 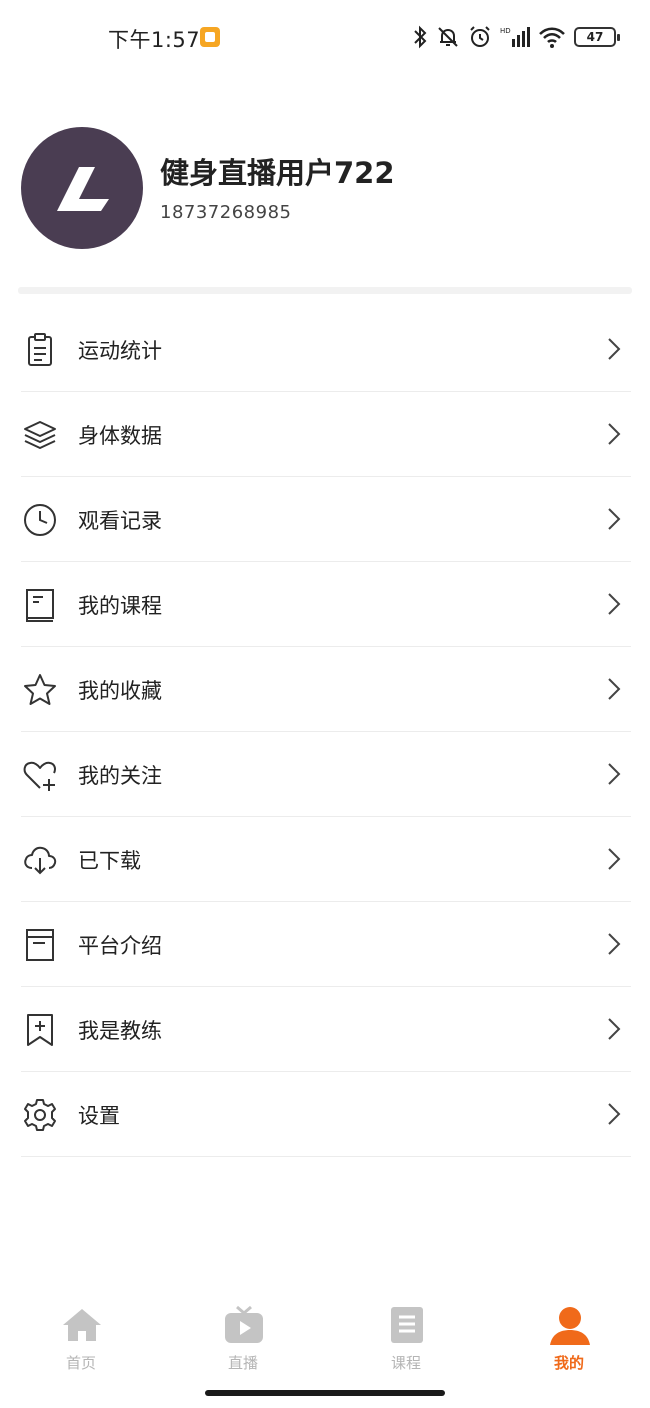 What do you see at coordinates (448, 37) in the screenshot?
I see `bell-muted-icon` at bounding box center [448, 37].